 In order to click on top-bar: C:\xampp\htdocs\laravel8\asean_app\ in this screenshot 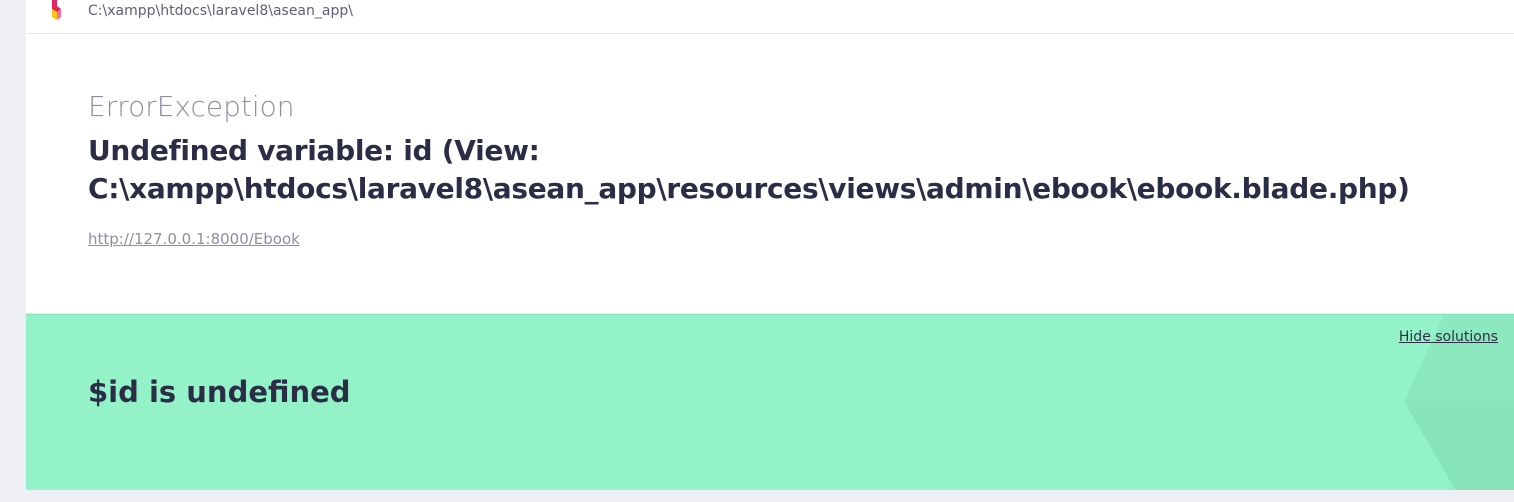, I will do `click(770, 17)`.